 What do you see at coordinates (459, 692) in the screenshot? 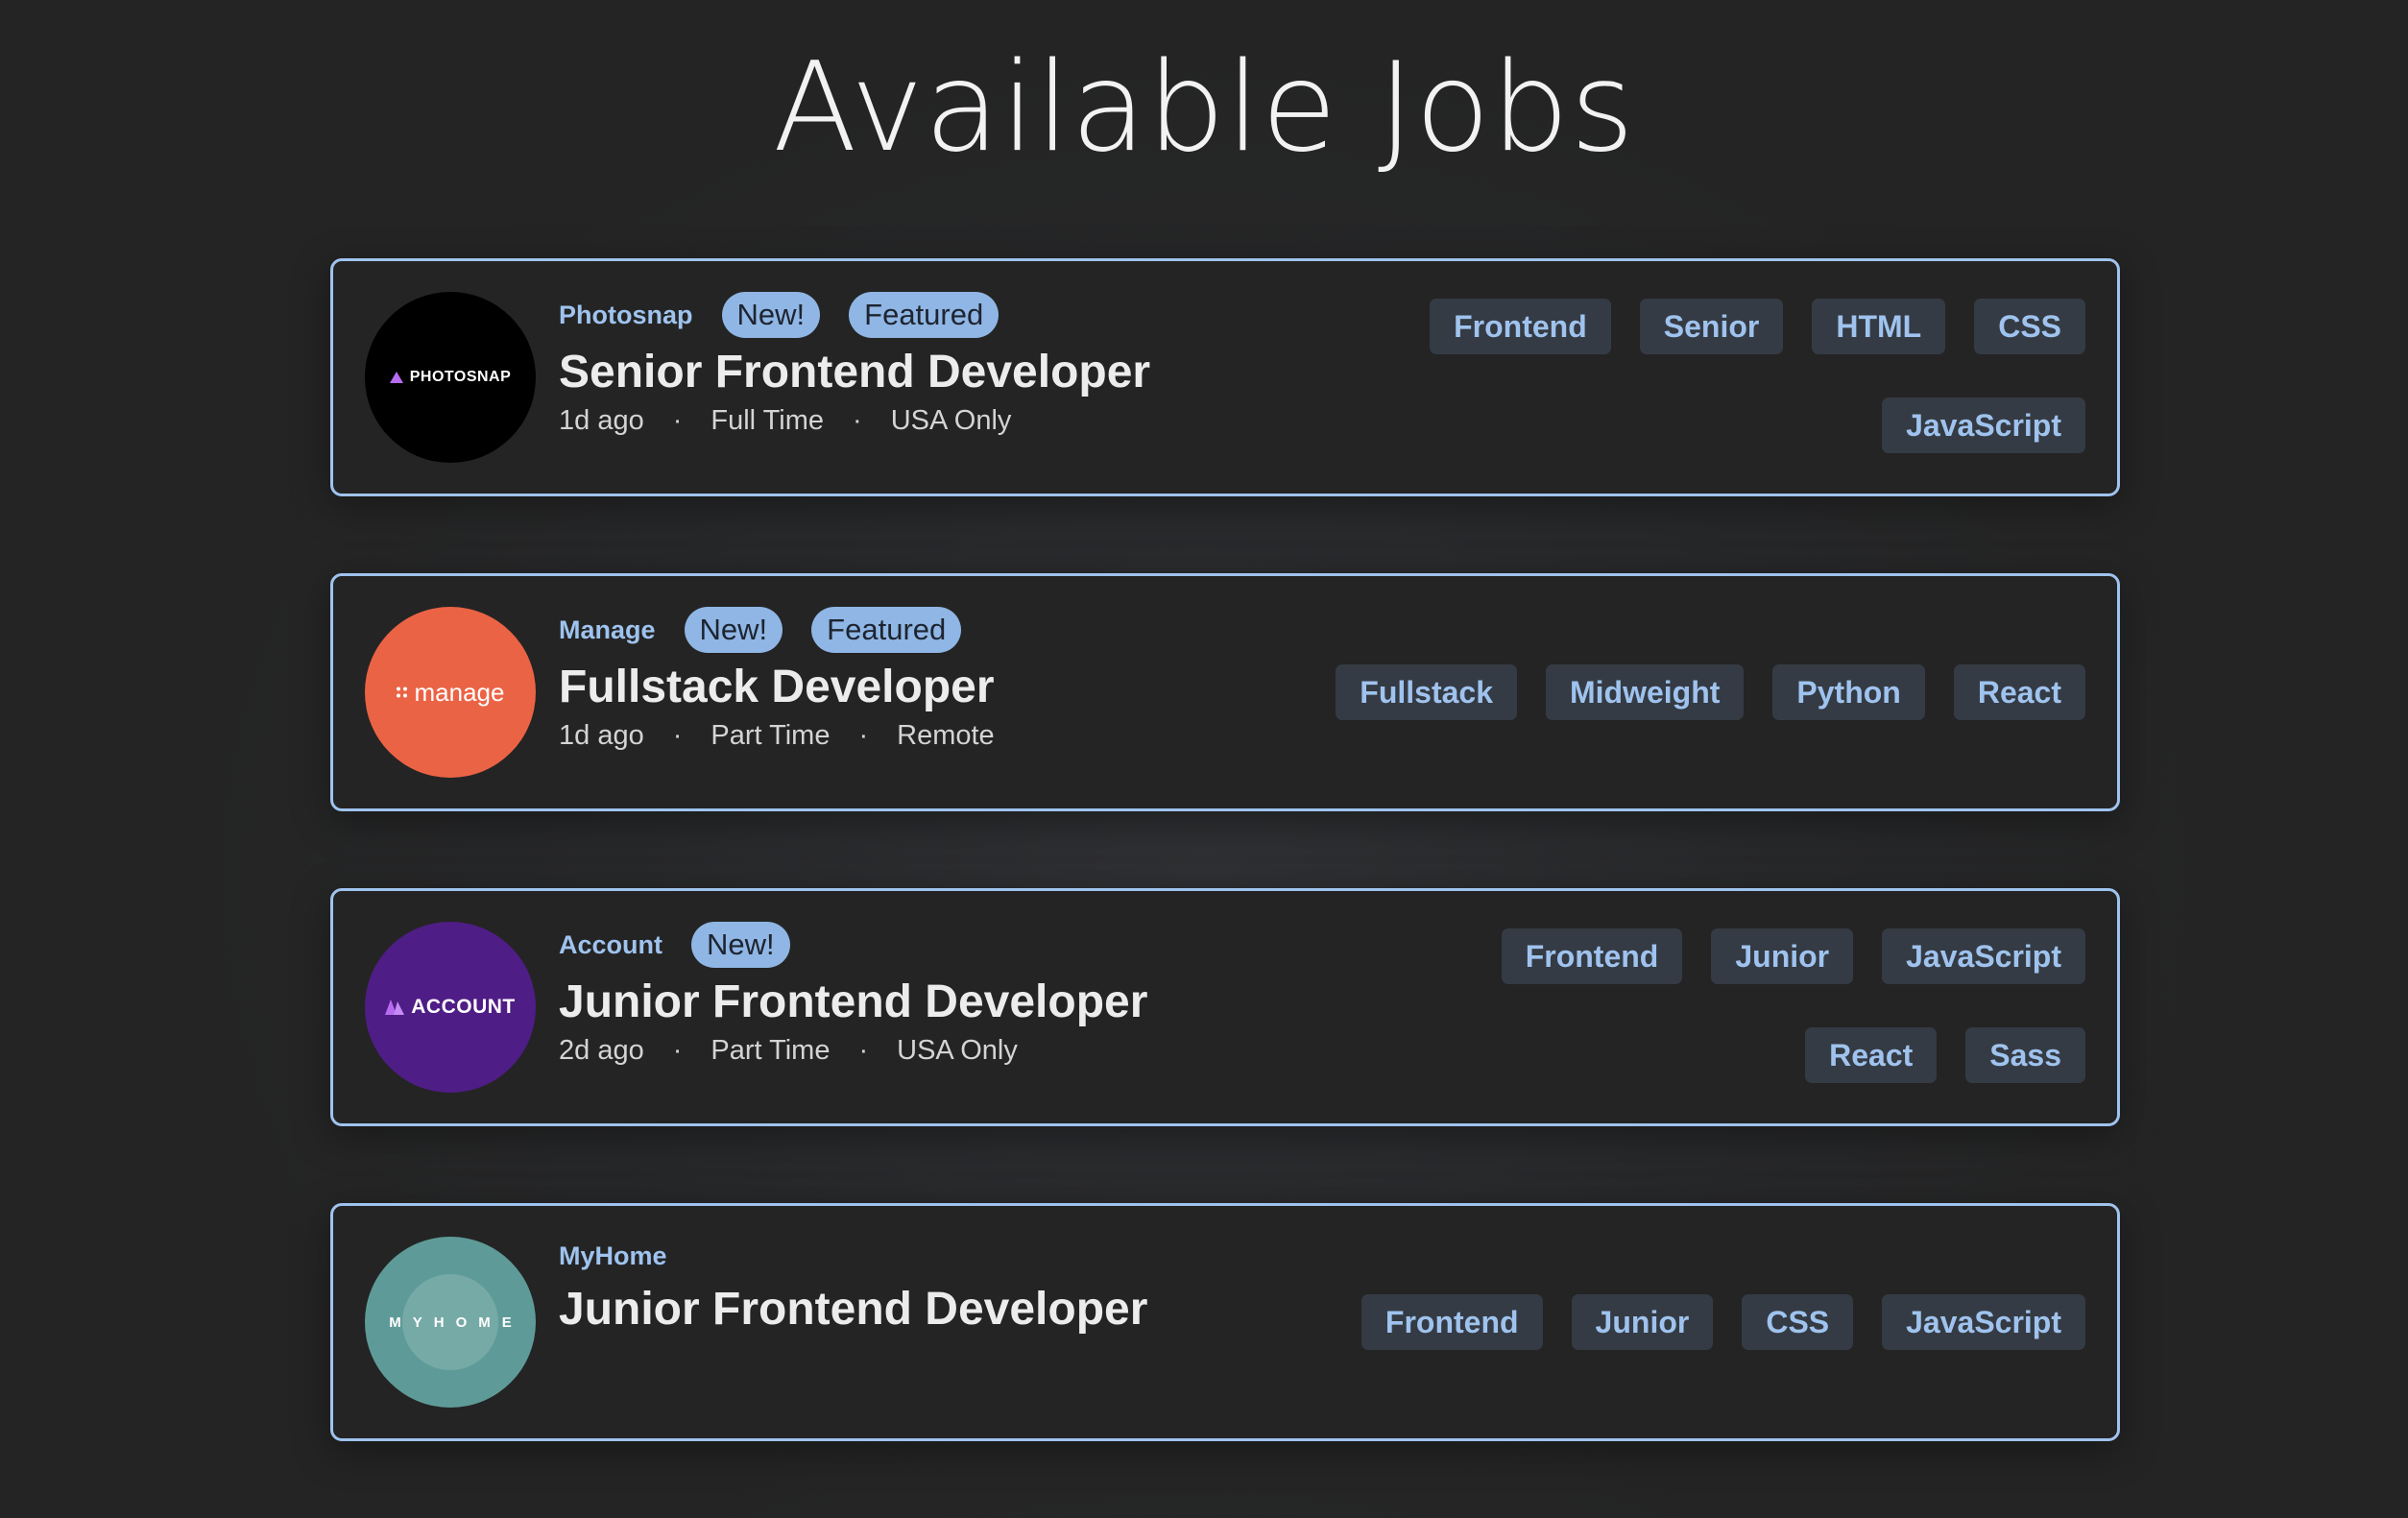
I see `logo-text: manage` at bounding box center [459, 692].